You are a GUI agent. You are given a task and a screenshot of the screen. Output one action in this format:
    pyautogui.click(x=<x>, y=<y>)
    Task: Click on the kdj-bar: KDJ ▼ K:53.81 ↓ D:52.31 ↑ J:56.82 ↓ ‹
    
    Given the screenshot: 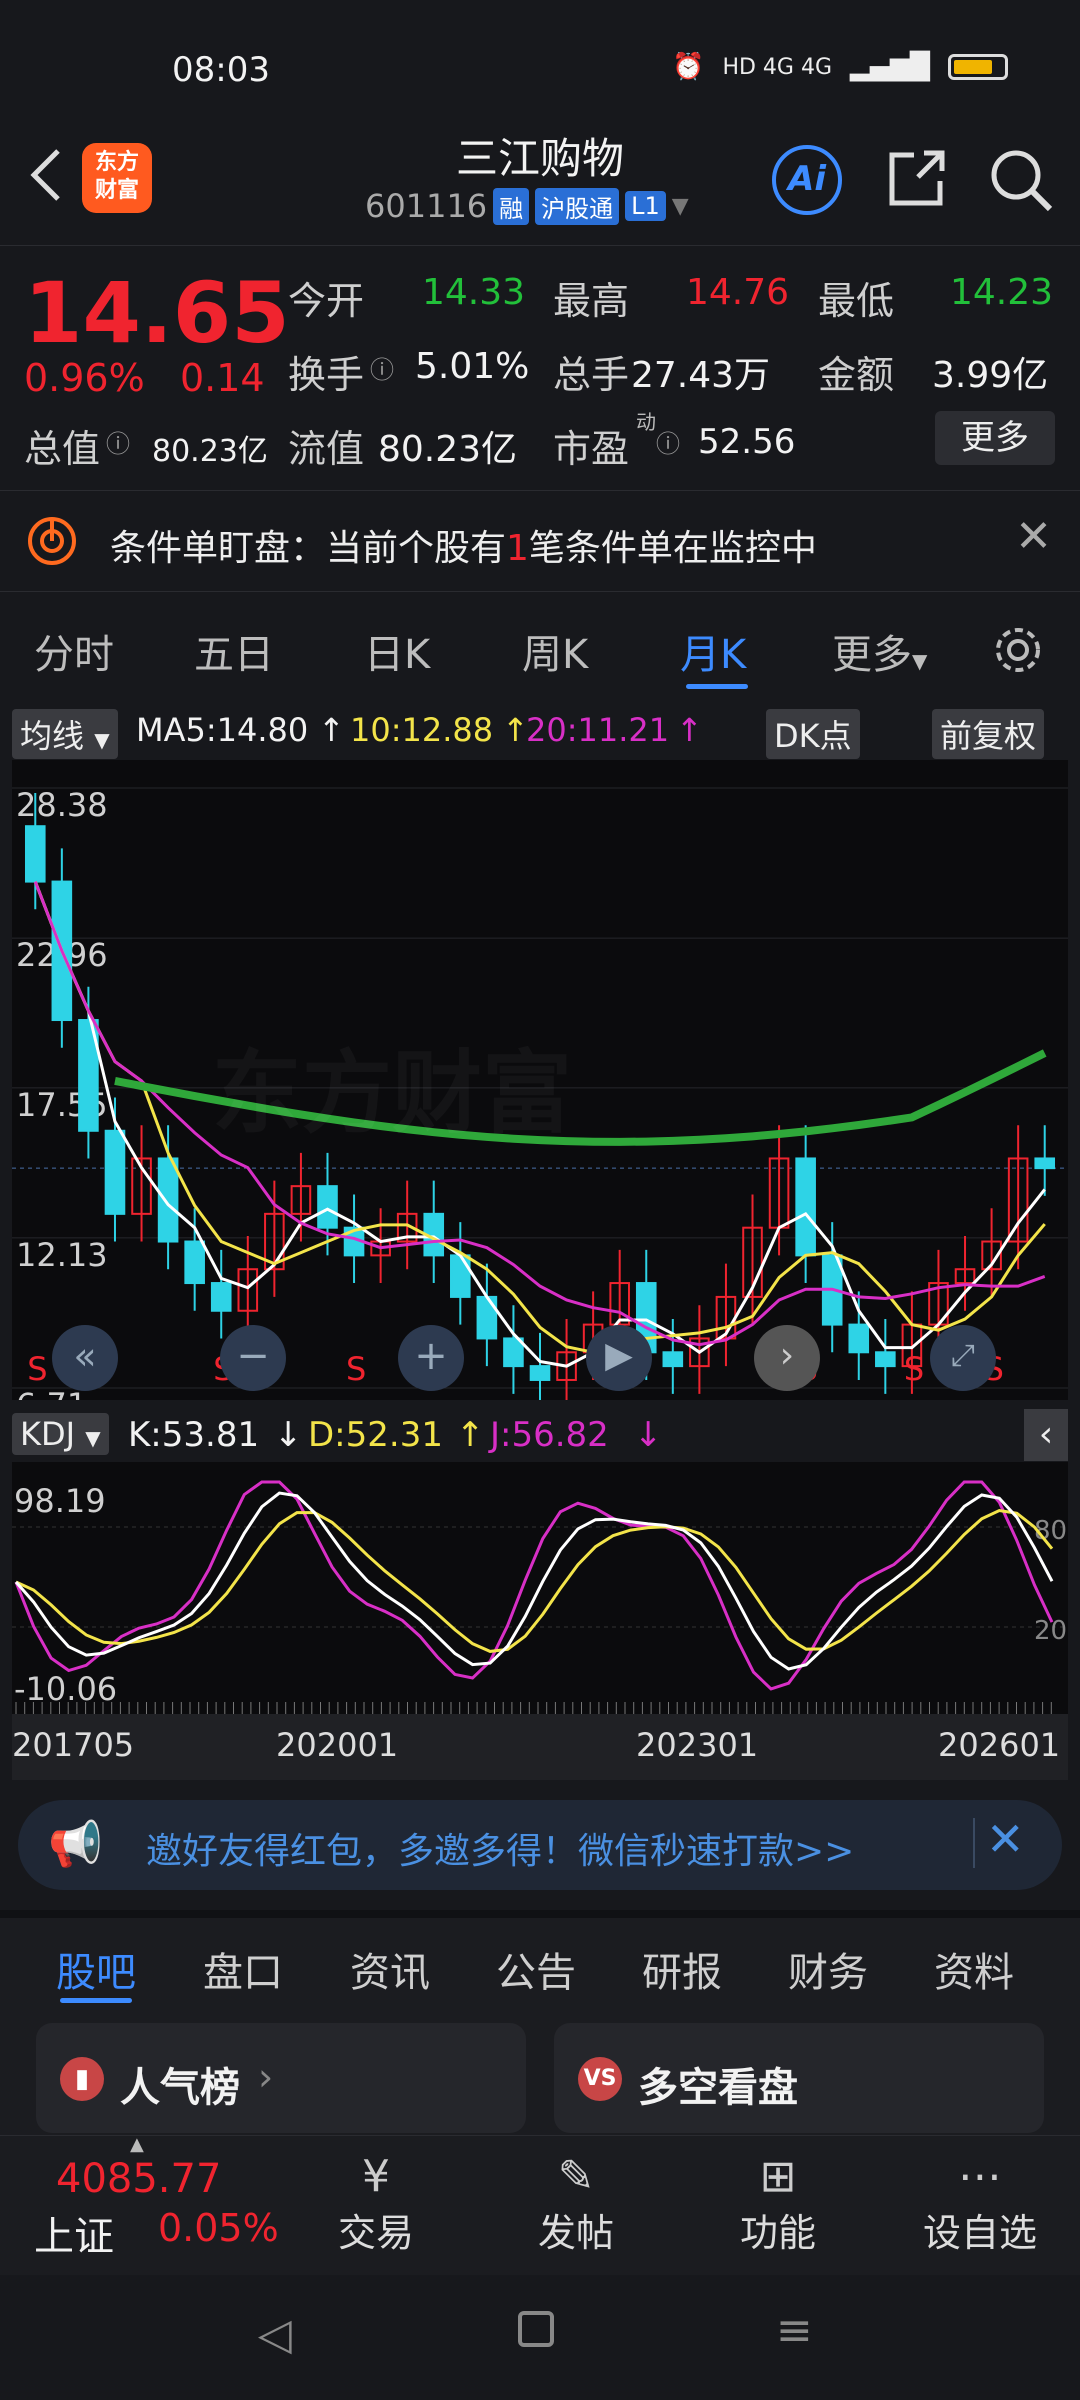 What is the action you would take?
    pyautogui.click(x=540, y=1435)
    